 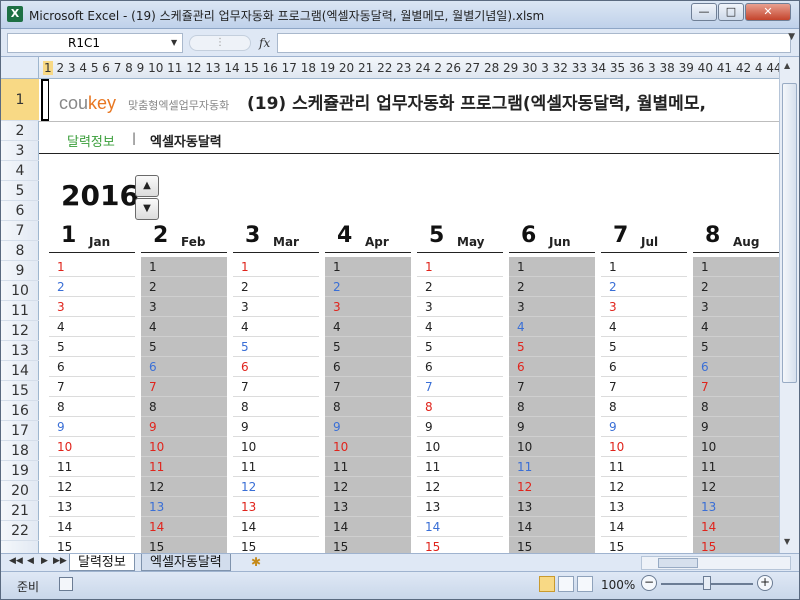 What do you see at coordinates (48, 68) in the screenshot?
I see `column-header-selected: 1` at bounding box center [48, 68].